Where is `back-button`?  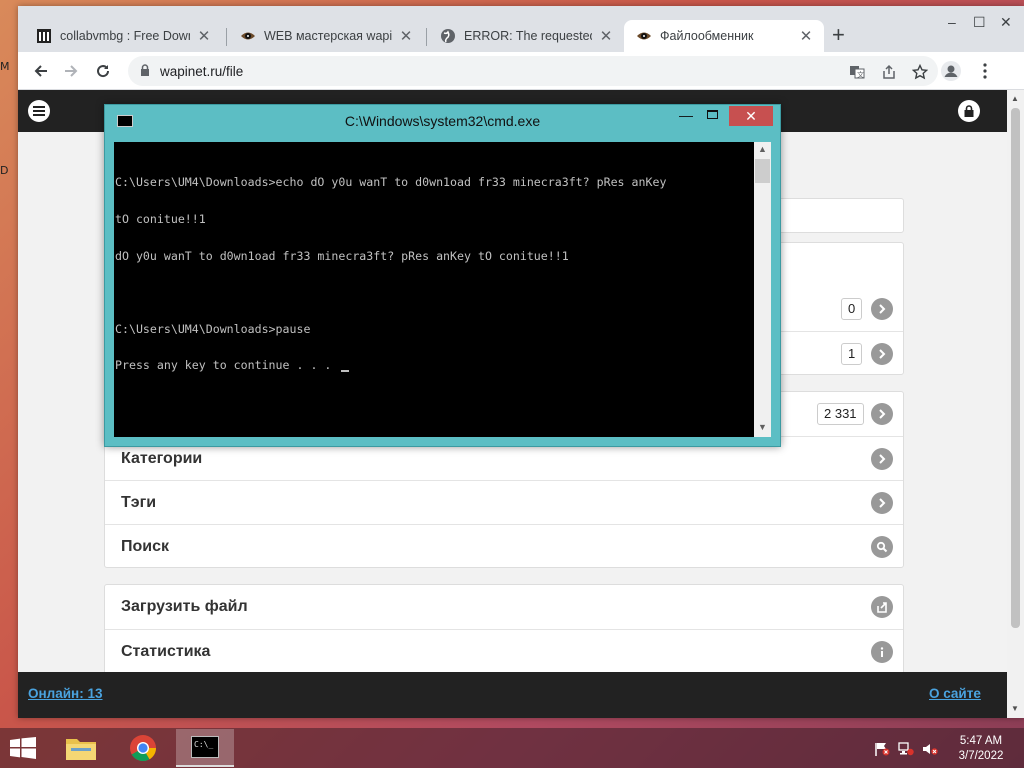 back-button is located at coordinates (41, 71).